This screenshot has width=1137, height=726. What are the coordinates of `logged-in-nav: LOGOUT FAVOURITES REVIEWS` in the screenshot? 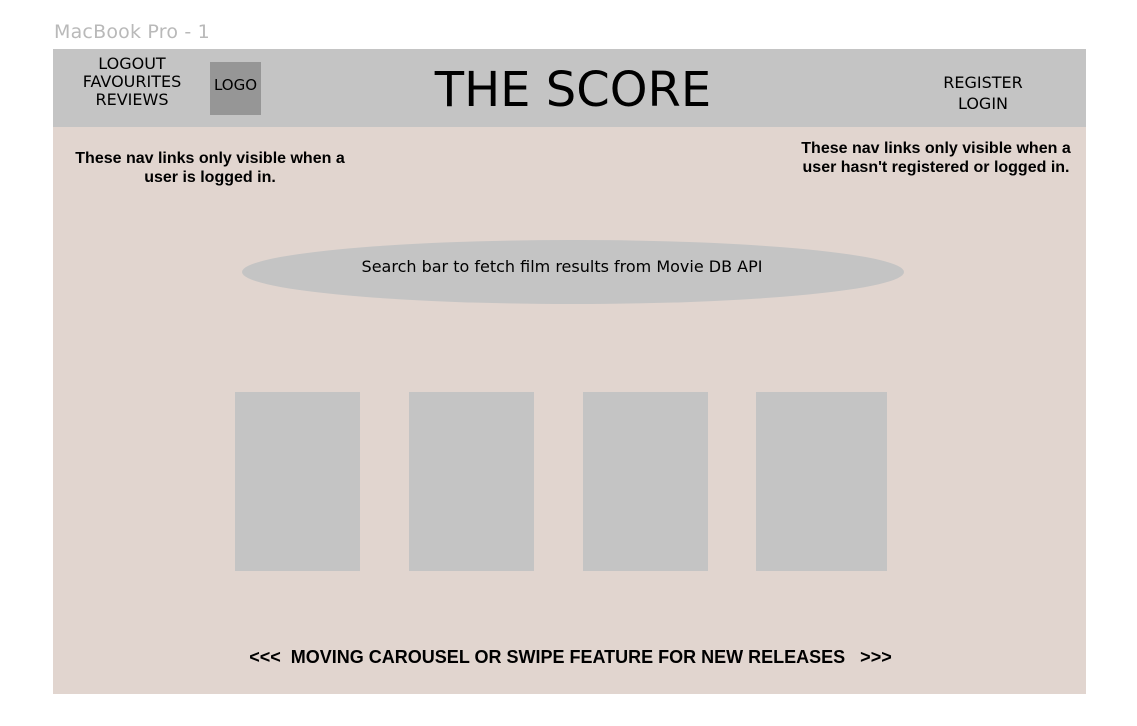 It's located at (132, 82).